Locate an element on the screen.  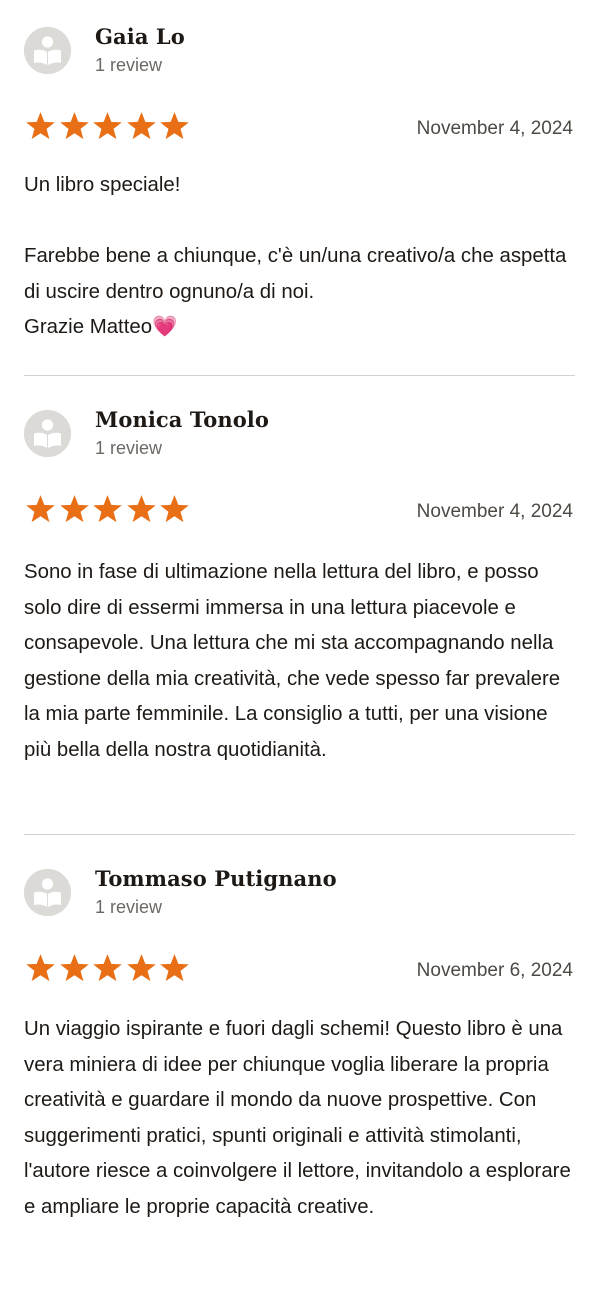
review-paragraph: Un libro speciale! is located at coordinates (102, 185).